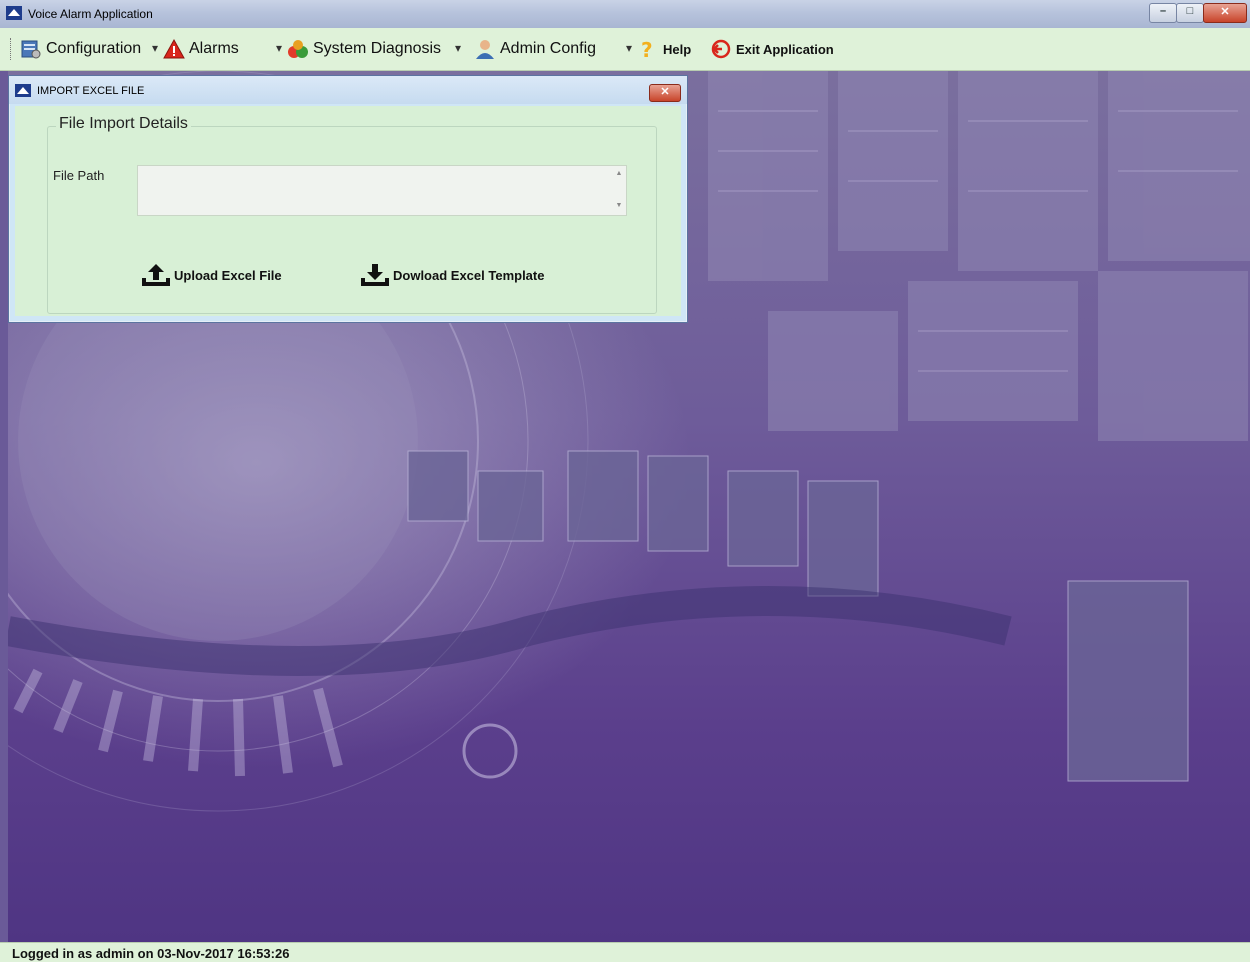  Describe the element at coordinates (298, 49) in the screenshot. I see `system-diagnosis-icon` at that location.